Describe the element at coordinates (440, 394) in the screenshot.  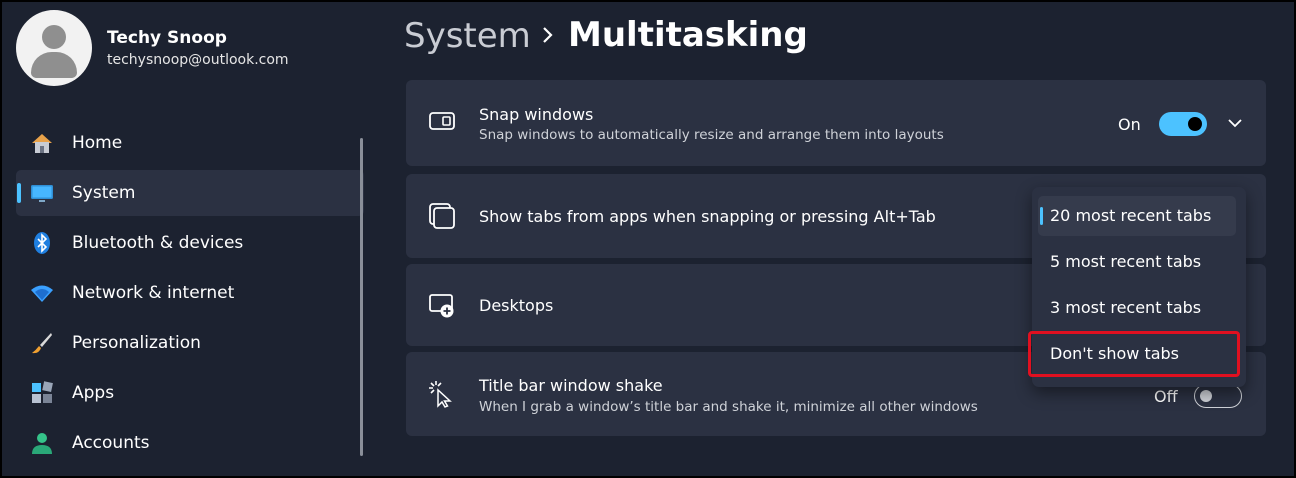
I see `shake-cursor-icon` at that location.